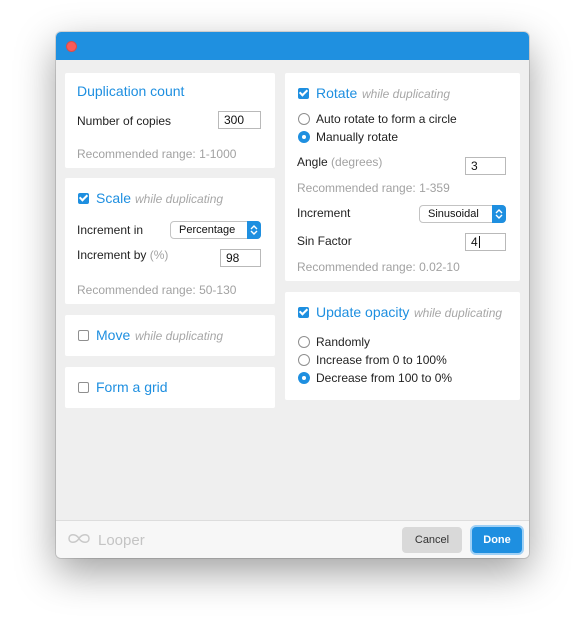 Image resolution: width=585 pixels, height=639 pixels. What do you see at coordinates (179, 199) in the screenshot?
I see `scale-hint: while duplicating` at bounding box center [179, 199].